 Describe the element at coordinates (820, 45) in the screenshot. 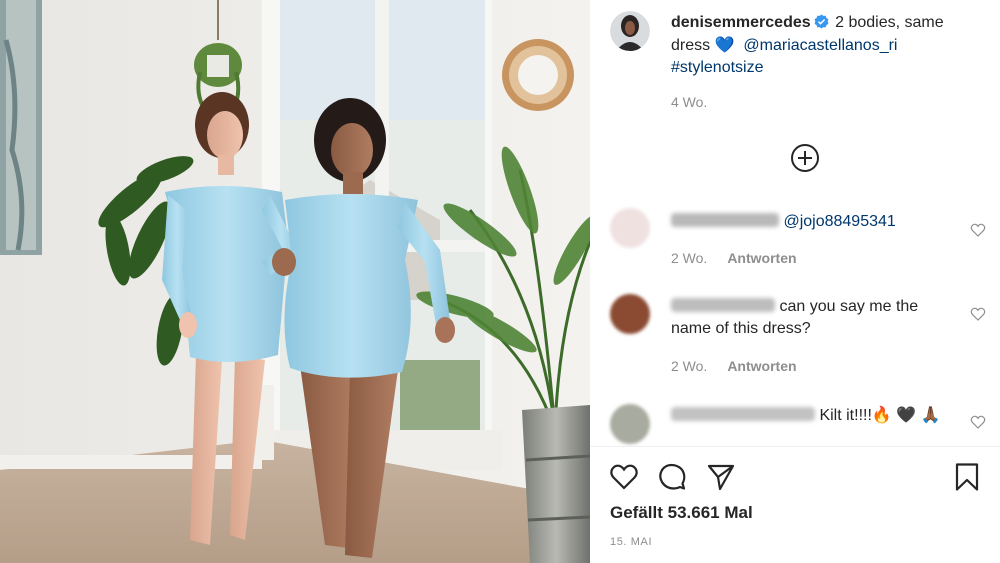

I see `caption-mention: @mariacastellanos_ri` at that location.